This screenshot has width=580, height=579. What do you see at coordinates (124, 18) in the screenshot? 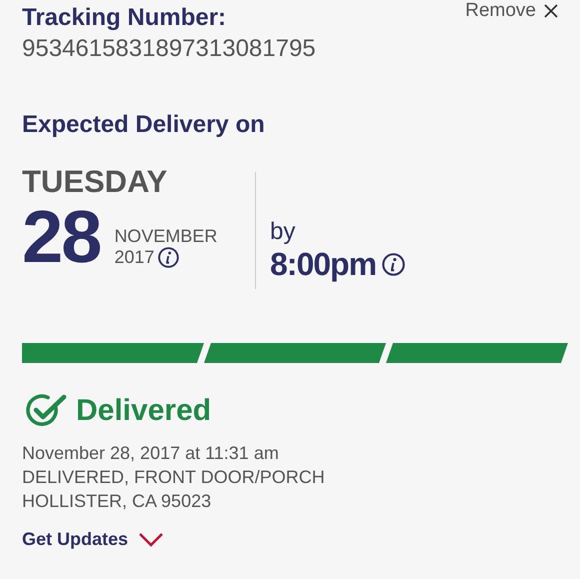
I see `tracking-label: Tracking Number:` at bounding box center [124, 18].